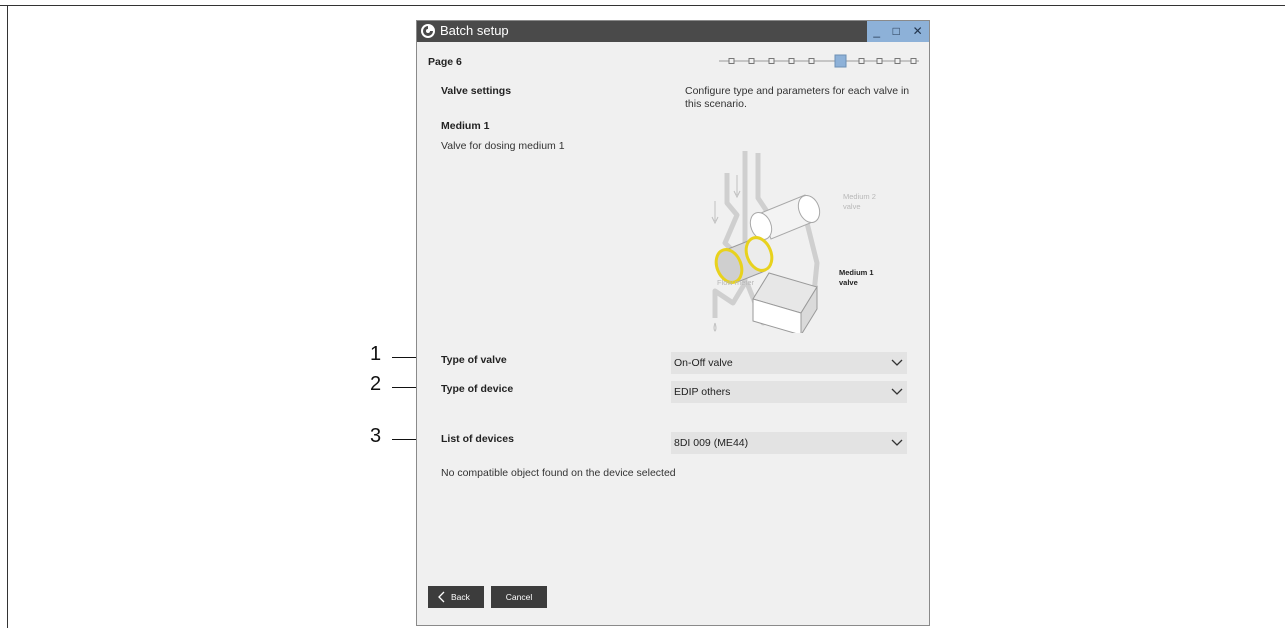 The width and height of the screenshot is (1285, 628). Describe the element at coordinates (791, 61) in the screenshot. I see `step-4-dot` at that location.